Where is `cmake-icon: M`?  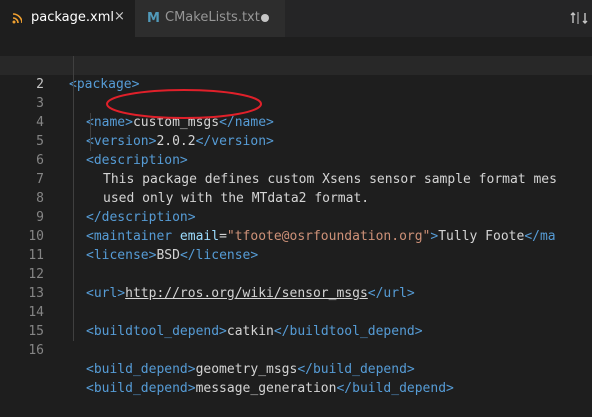
cmake-icon: M is located at coordinates (153, 18).